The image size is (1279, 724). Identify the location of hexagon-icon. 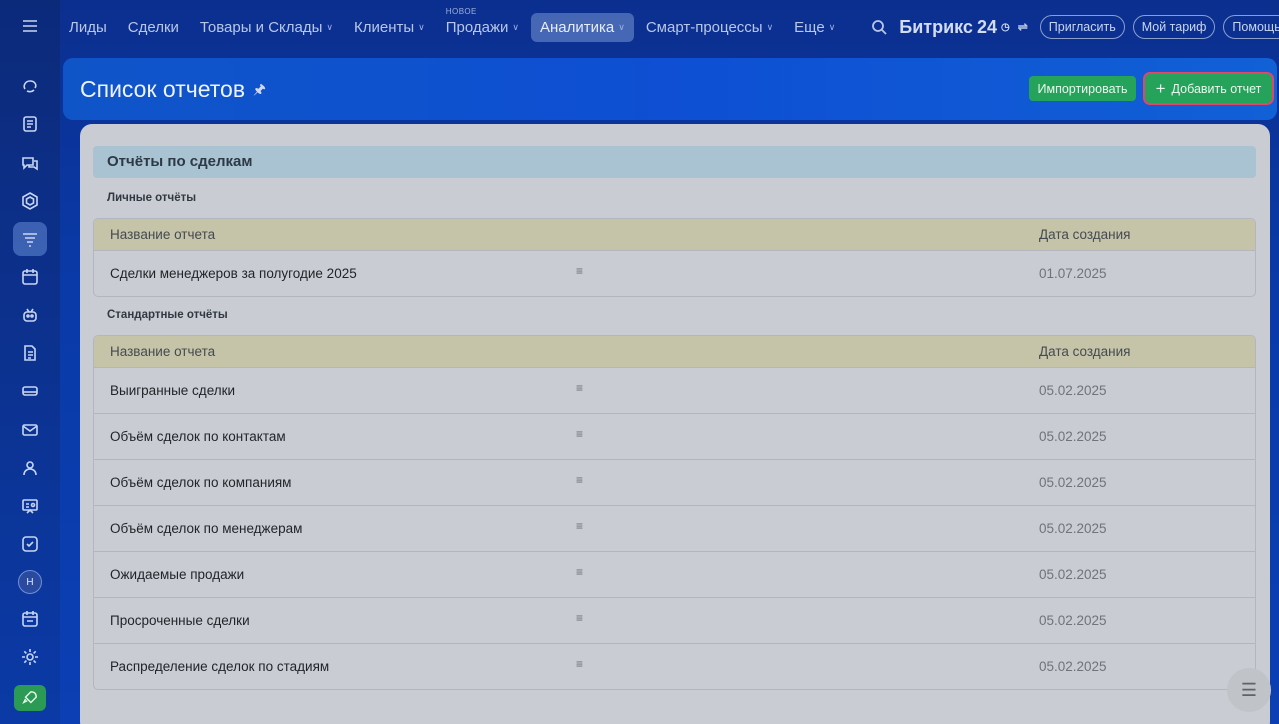
(30, 201).